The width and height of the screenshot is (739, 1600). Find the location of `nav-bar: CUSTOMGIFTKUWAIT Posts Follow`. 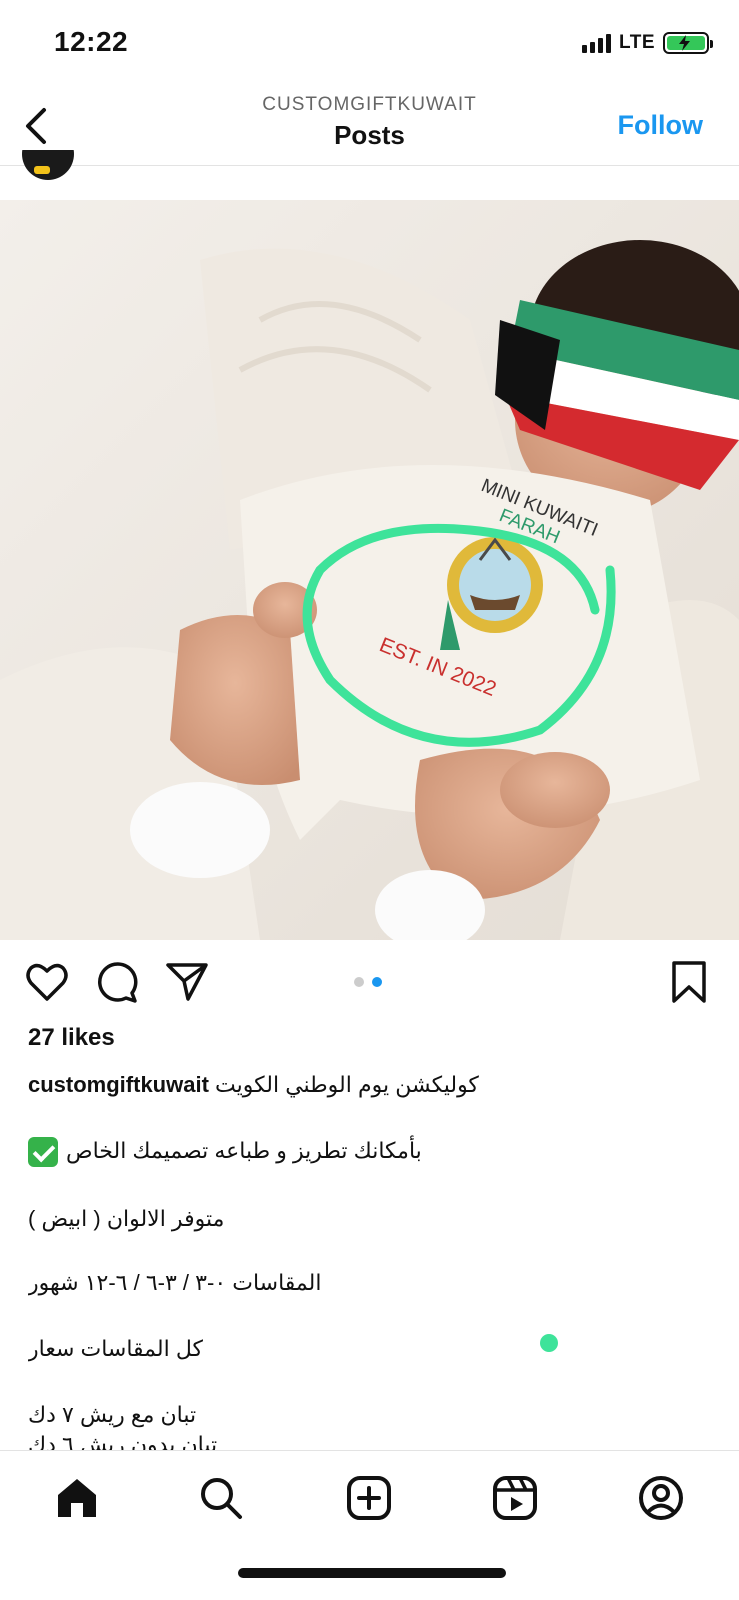

nav-bar: CUSTOMGIFTKUWAIT Posts Follow is located at coordinates (369, 127).